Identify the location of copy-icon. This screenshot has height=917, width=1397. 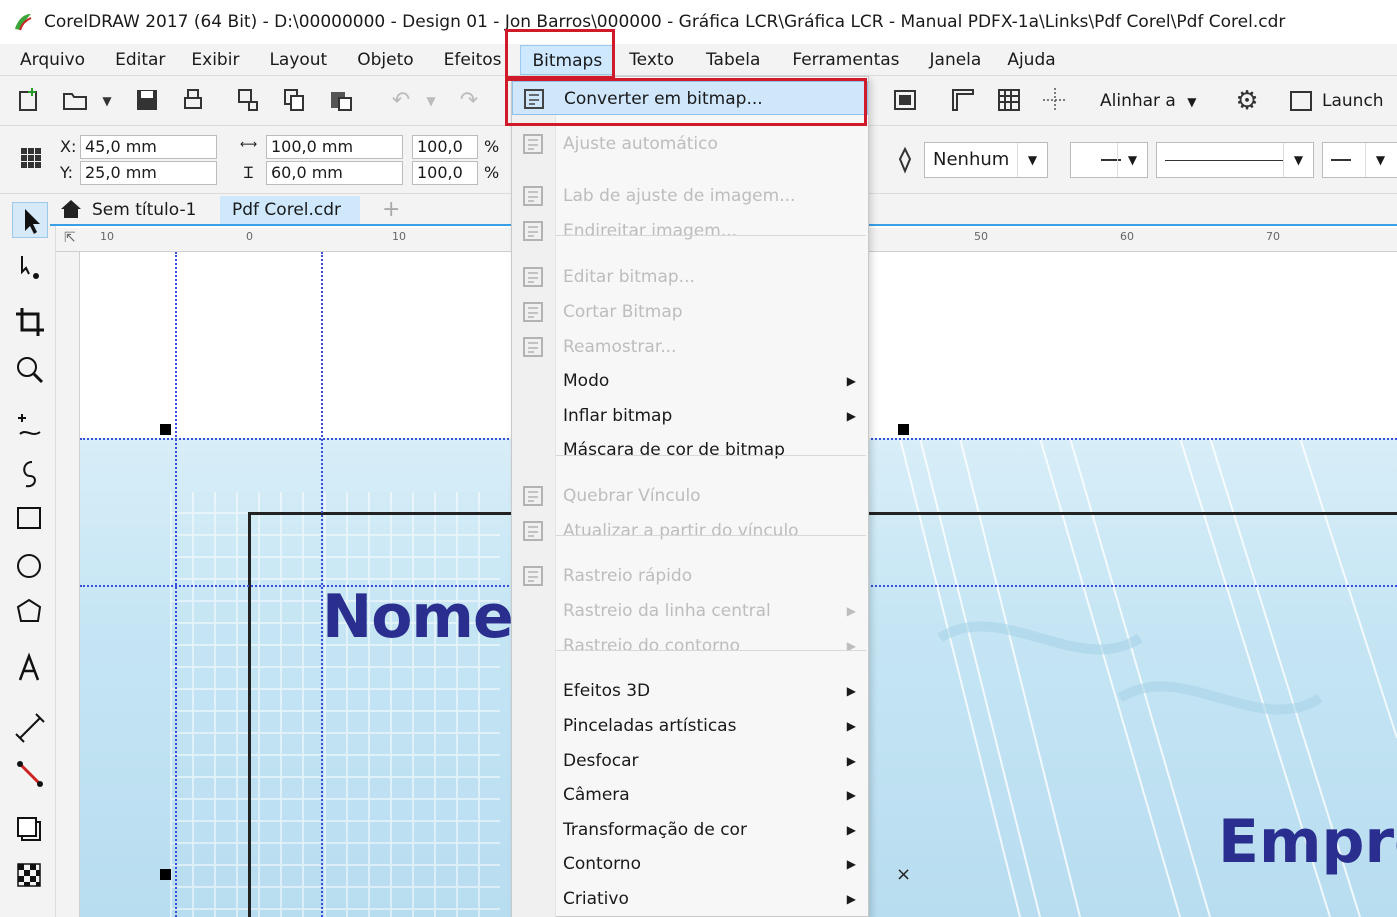
(295, 101).